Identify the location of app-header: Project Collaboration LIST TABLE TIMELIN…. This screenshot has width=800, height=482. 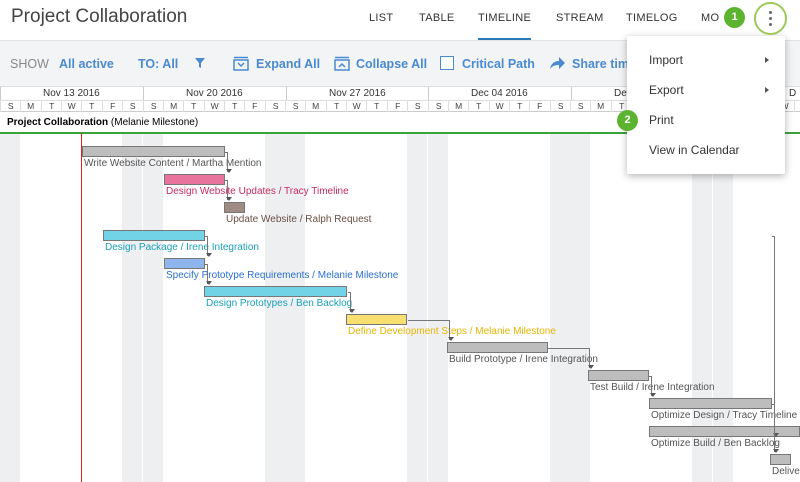
(400, 20).